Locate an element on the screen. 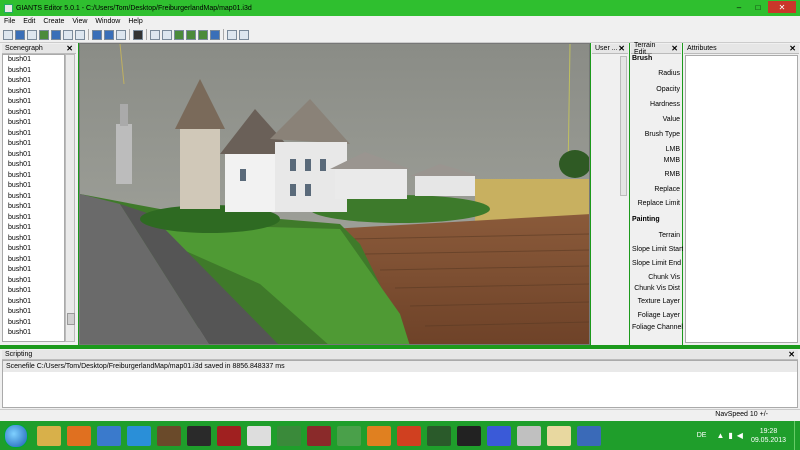  redo-icon is located at coordinates (109, 34).